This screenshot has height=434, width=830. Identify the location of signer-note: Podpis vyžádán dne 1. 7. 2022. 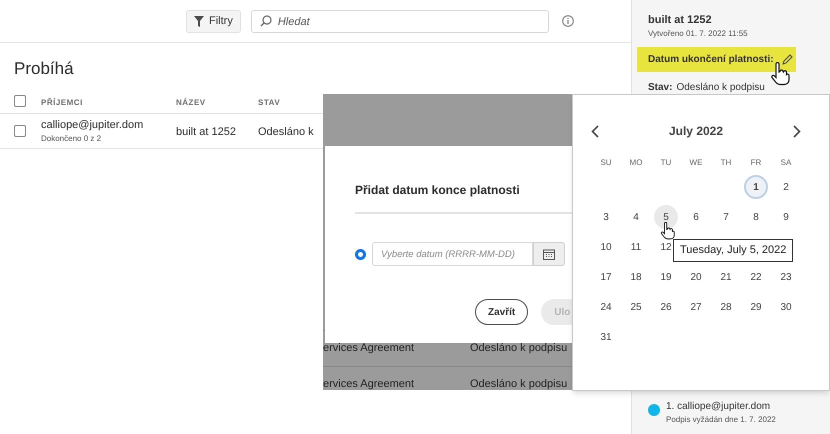
(721, 420).